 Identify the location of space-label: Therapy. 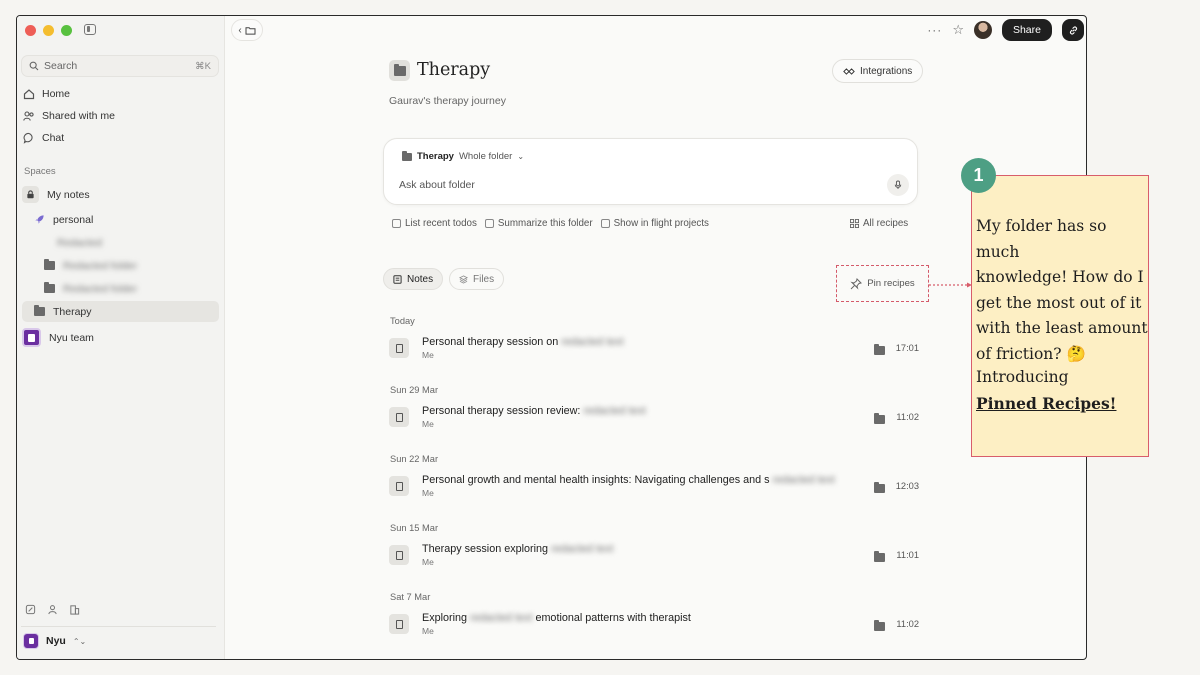
(72, 311).